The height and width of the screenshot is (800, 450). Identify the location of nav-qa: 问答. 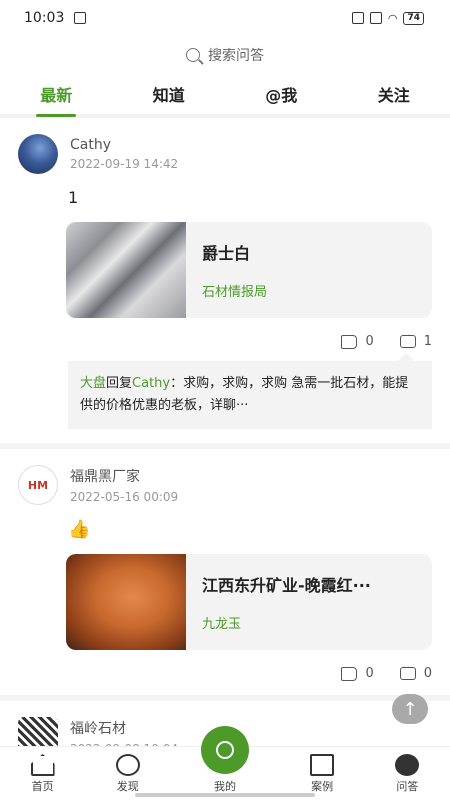
(407, 774).